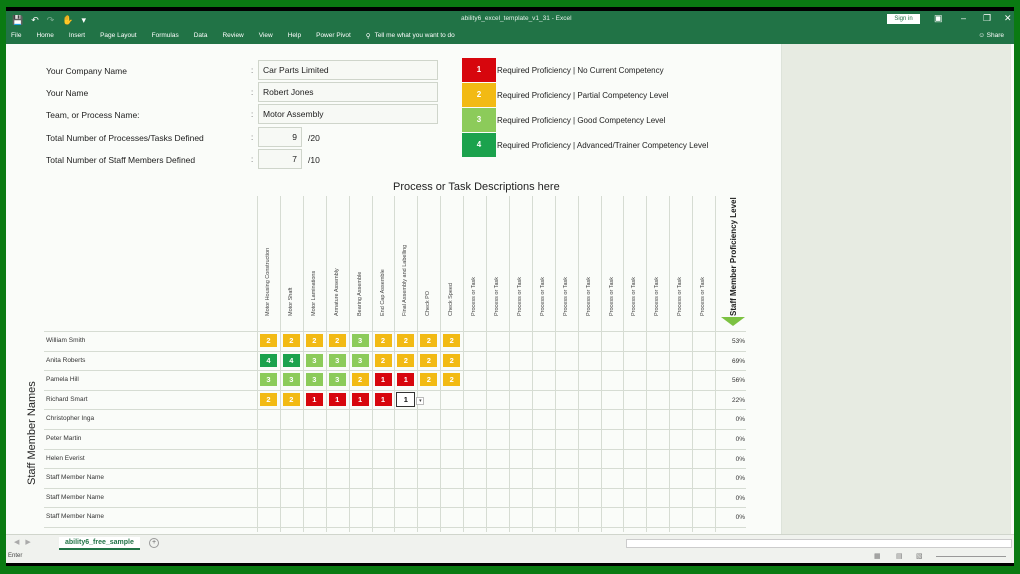 This screenshot has width=1020, height=574. What do you see at coordinates (44, 36) in the screenshot?
I see `tab-home: Home` at bounding box center [44, 36].